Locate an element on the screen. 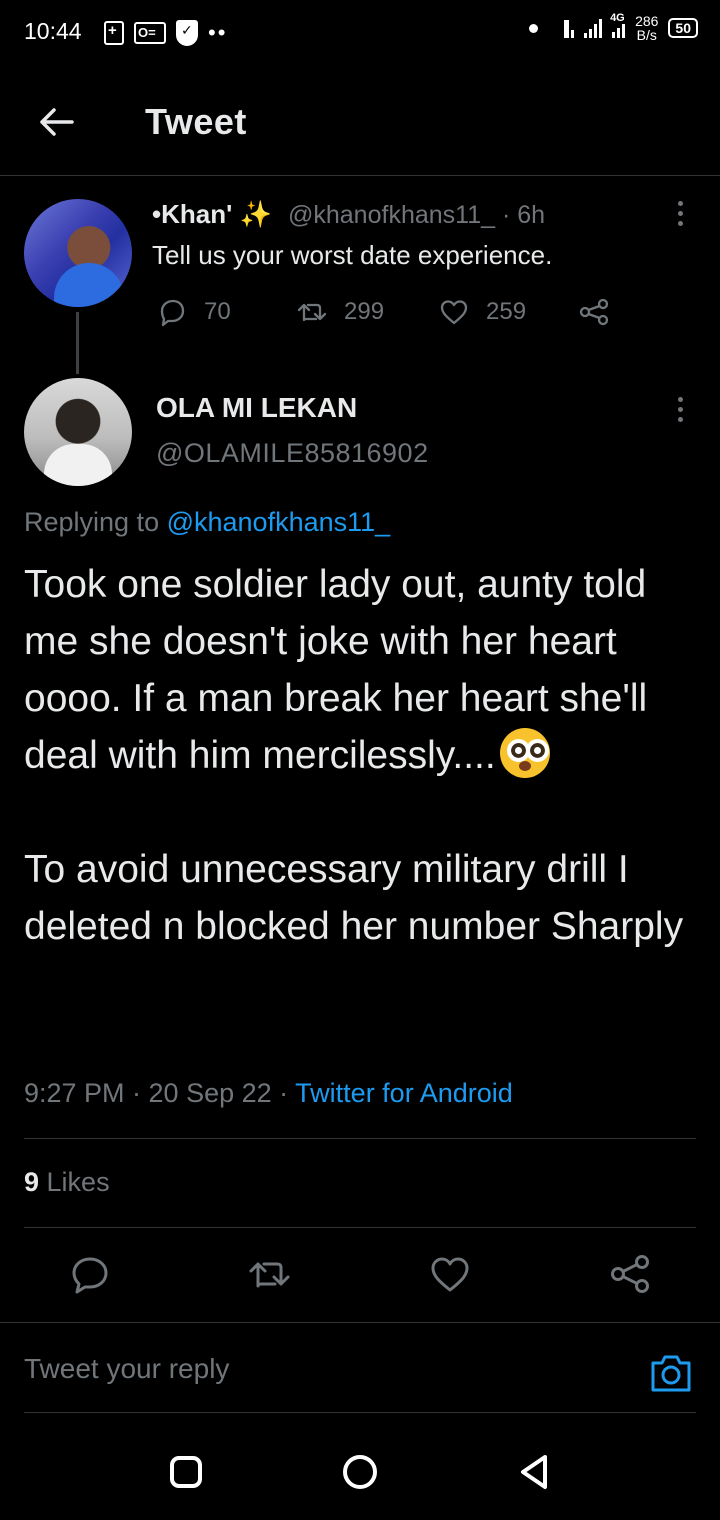 The image size is (720, 1520). network-speed: 286 B/s is located at coordinates (646, 28).